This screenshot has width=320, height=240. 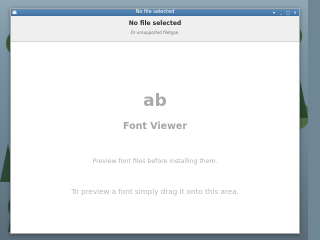 What do you see at coordinates (295, 12) in the screenshot?
I see `close-button: ×` at bounding box center [295, 12].